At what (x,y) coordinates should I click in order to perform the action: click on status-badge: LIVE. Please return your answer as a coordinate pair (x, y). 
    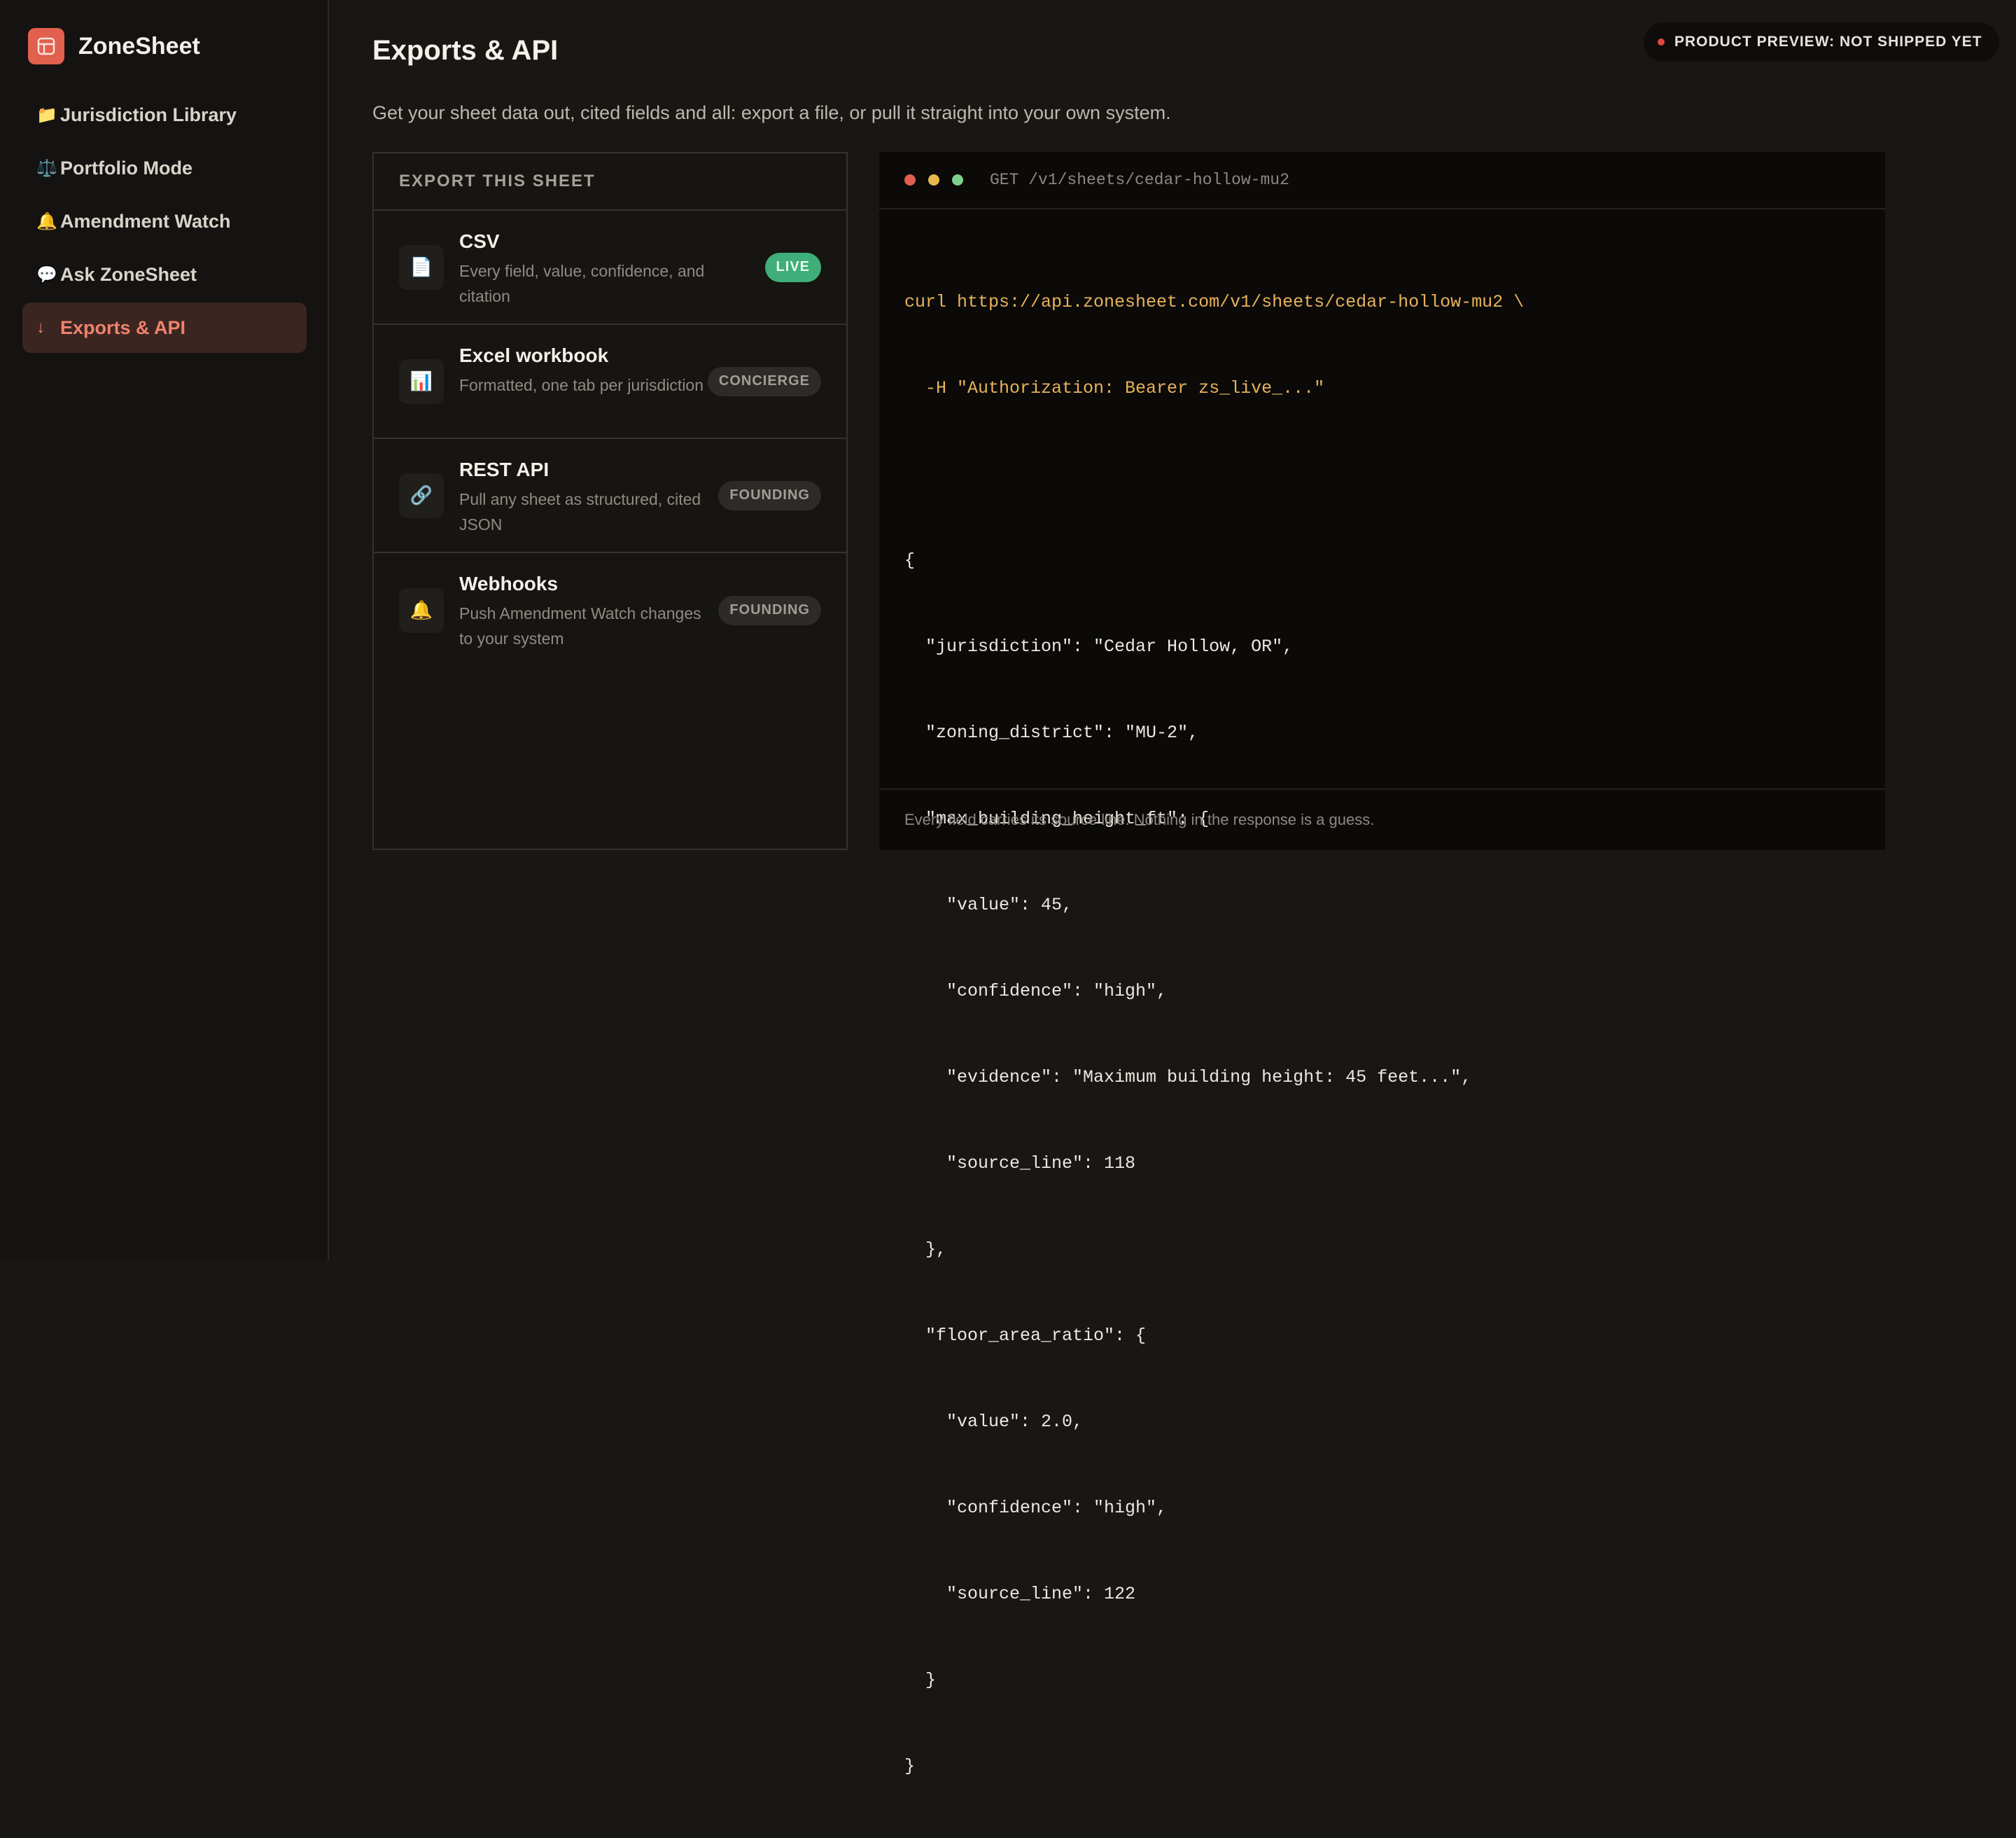
    Looking at the image, I should click on (792, 267).